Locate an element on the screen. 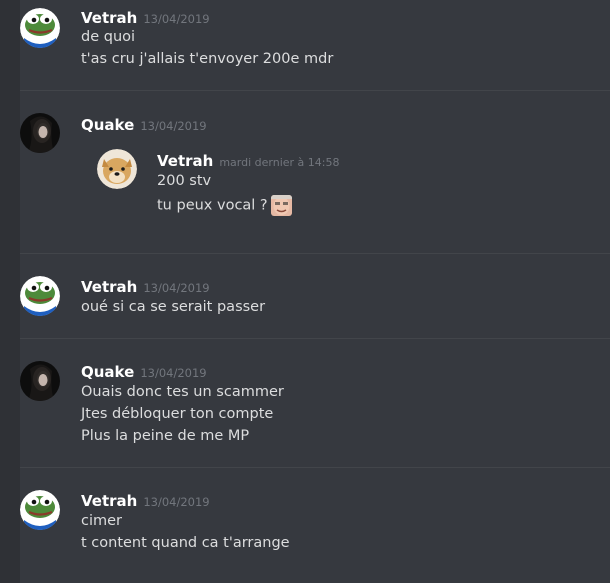  quoted-timestamp: mardi dernier à 14:58 is located at coordinates (279, 162).